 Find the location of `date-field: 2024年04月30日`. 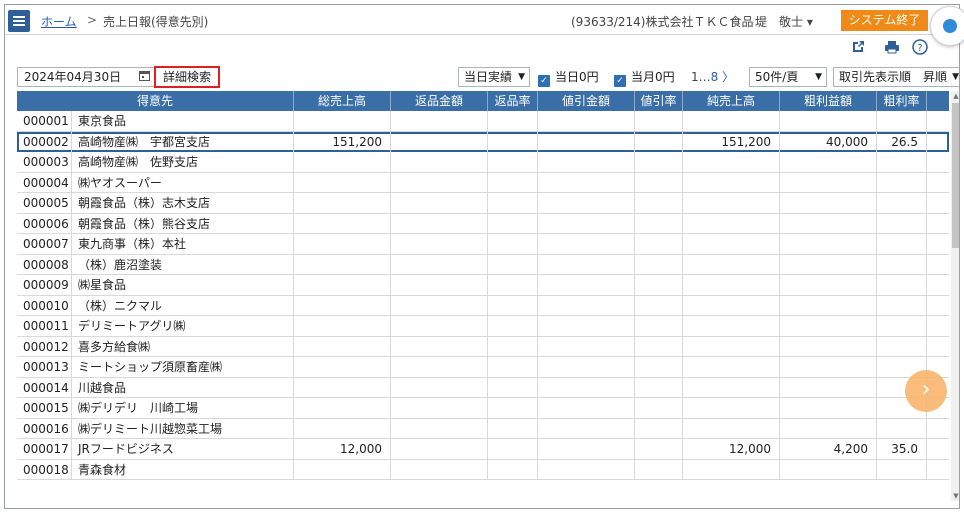

date-field: 2024年04月30日 is located at coordinates (87, 77).